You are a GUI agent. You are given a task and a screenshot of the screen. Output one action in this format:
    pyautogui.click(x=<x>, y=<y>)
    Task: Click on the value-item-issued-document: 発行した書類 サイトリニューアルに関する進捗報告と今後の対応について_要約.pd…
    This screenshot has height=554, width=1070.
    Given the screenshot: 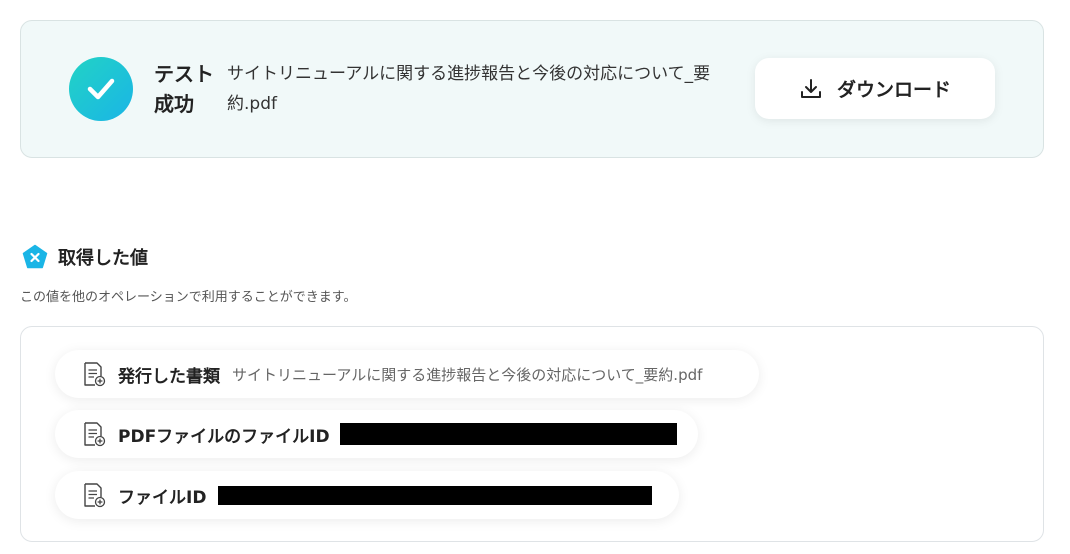 What is the action you would take?
    pyautogui.click(x=407, y=374)
    